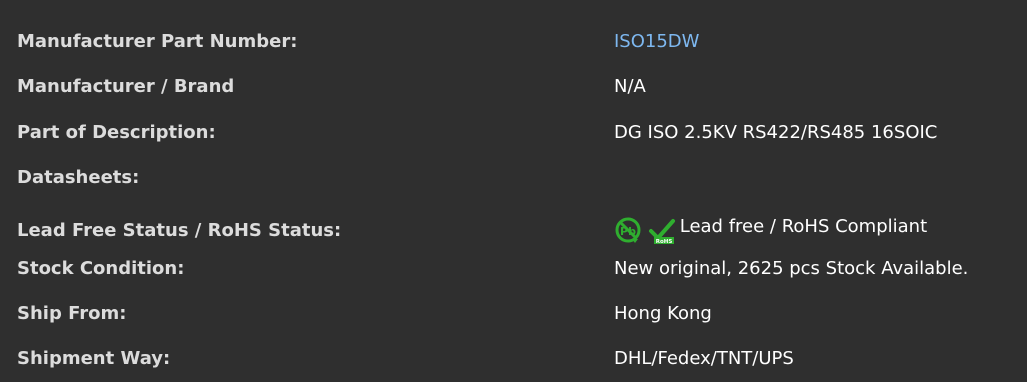  What do you see at coordinates (94, 358) in the screenshot?
I see `spec-label-shipment-way: Shipment Way:` at bounding box center [94, 358].